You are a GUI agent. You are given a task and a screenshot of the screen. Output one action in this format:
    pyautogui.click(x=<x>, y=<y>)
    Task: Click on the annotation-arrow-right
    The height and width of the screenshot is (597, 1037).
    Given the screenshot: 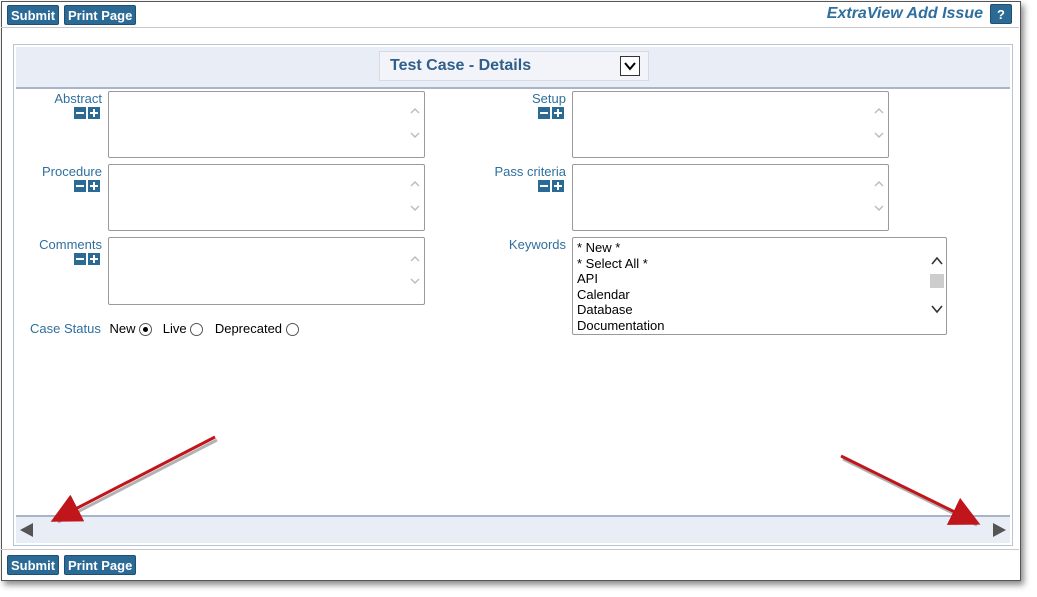 What is the action you would take?
    pyautogui.click(x=910, y=489)
    